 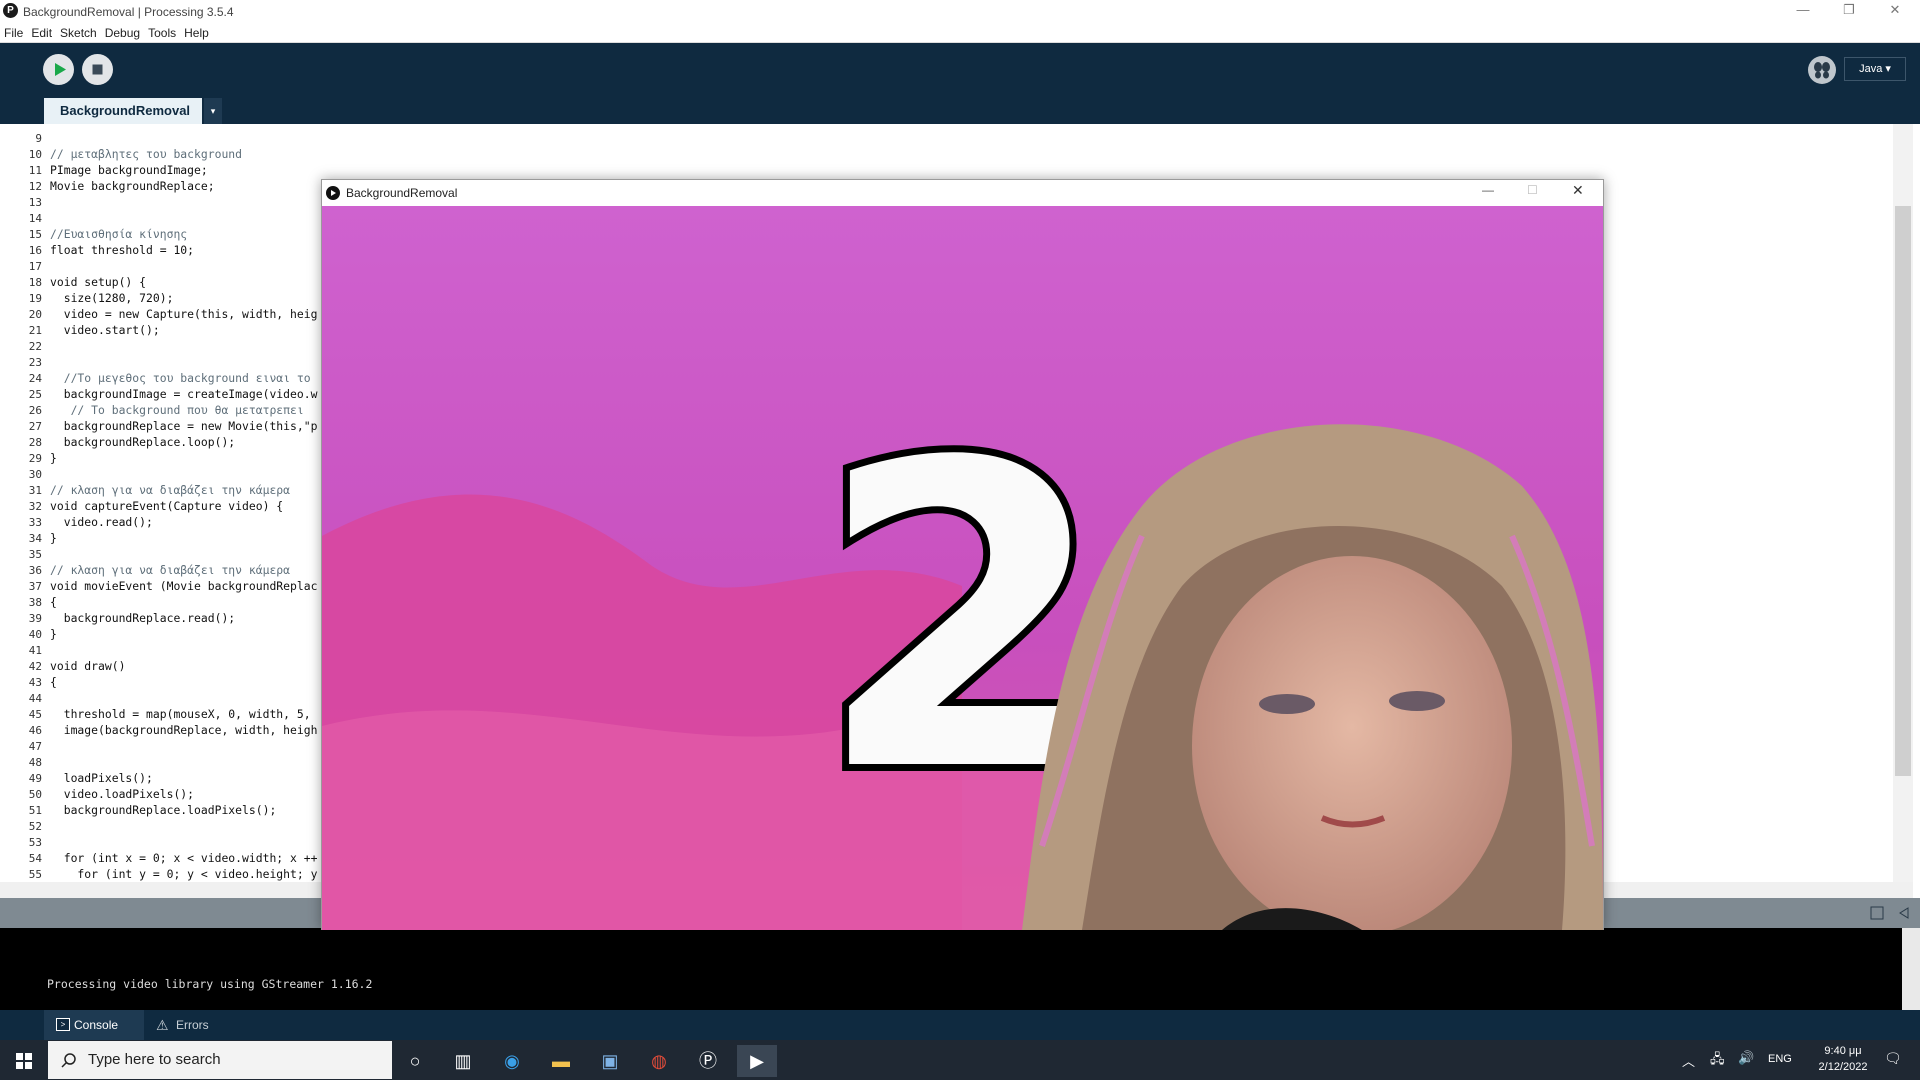 What do you see at coordinates (180, 714) in the screenshot?
I see `code-line: threshold = map(mouseX, 0, width, 5,` at bounding box center [180, 714].